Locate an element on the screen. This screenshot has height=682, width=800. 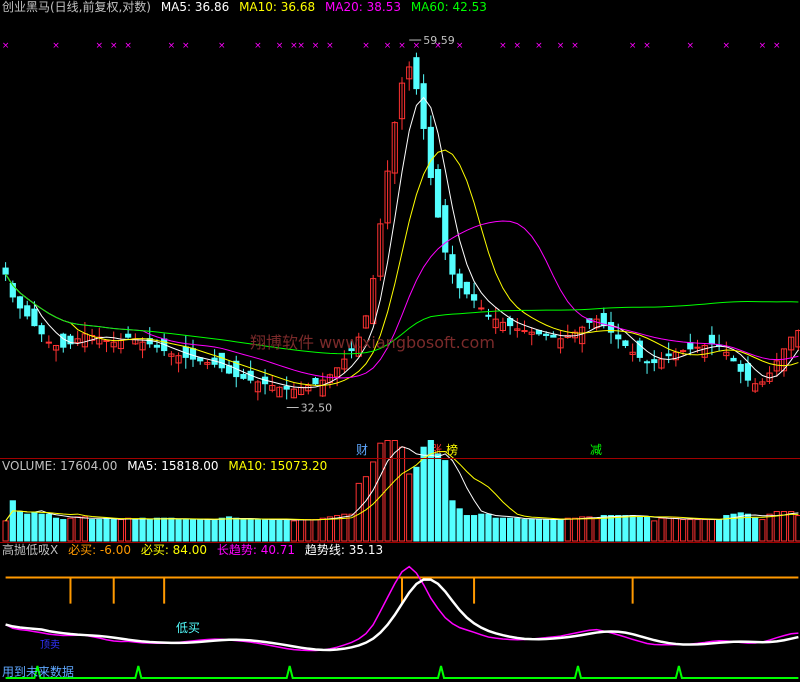
trend-line-value: 趋势线: 35.13 is located at coordinates (344, 550).